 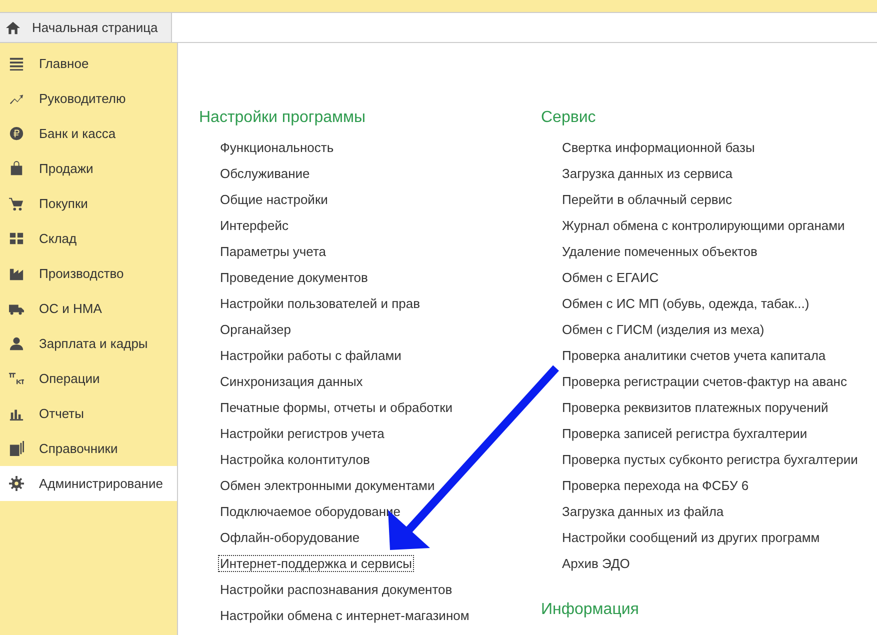 I want to click on menu-icon, so click(x=16, y=63).